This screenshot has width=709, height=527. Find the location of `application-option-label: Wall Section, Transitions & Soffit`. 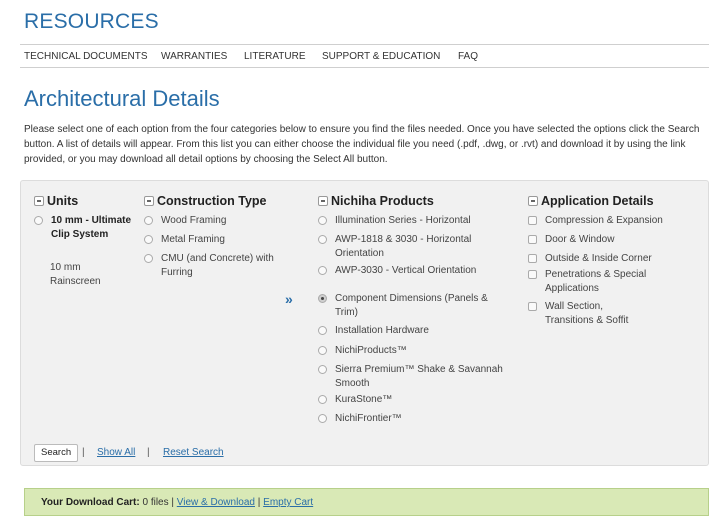

application-option-label: Wall Section, Transitions & Soffit is located at coordinates (587, 313).